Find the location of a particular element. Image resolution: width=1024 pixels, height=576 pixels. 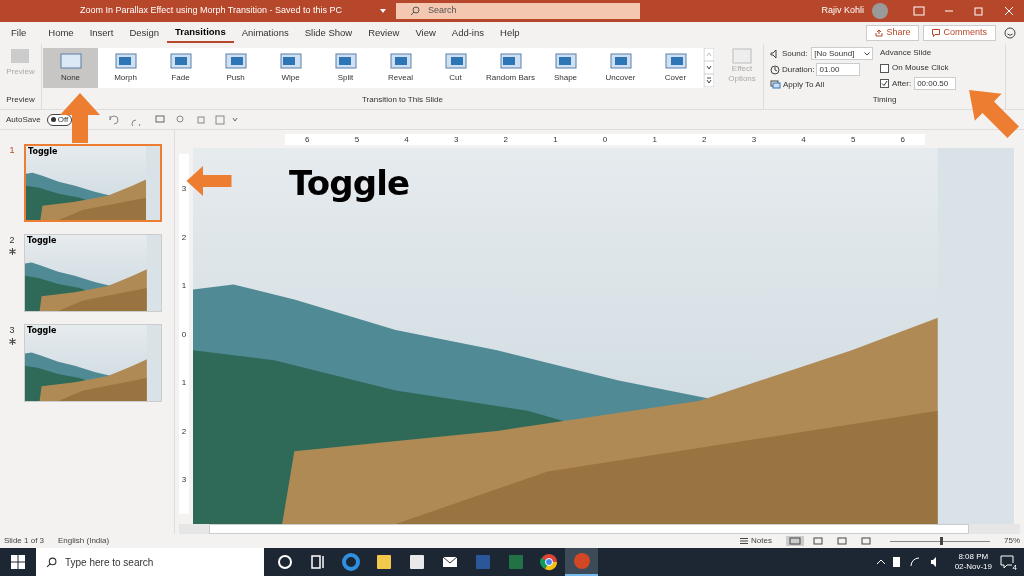

transition-option: None is located at coordinates (70, 68).